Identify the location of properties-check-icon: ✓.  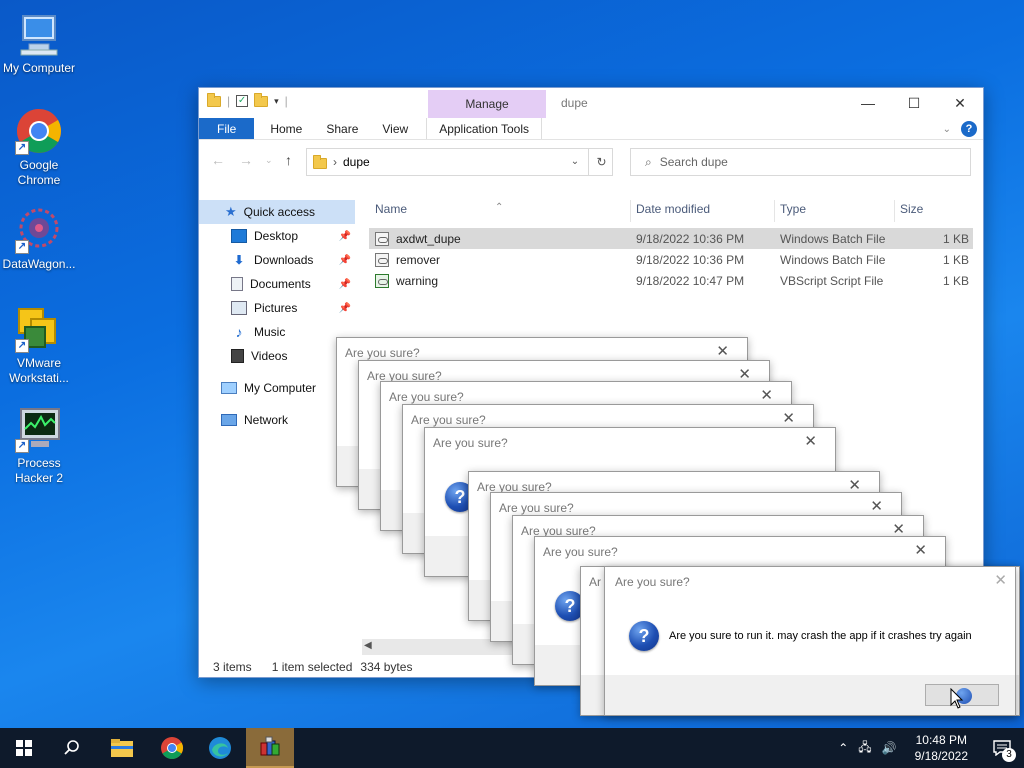
(242, 101).